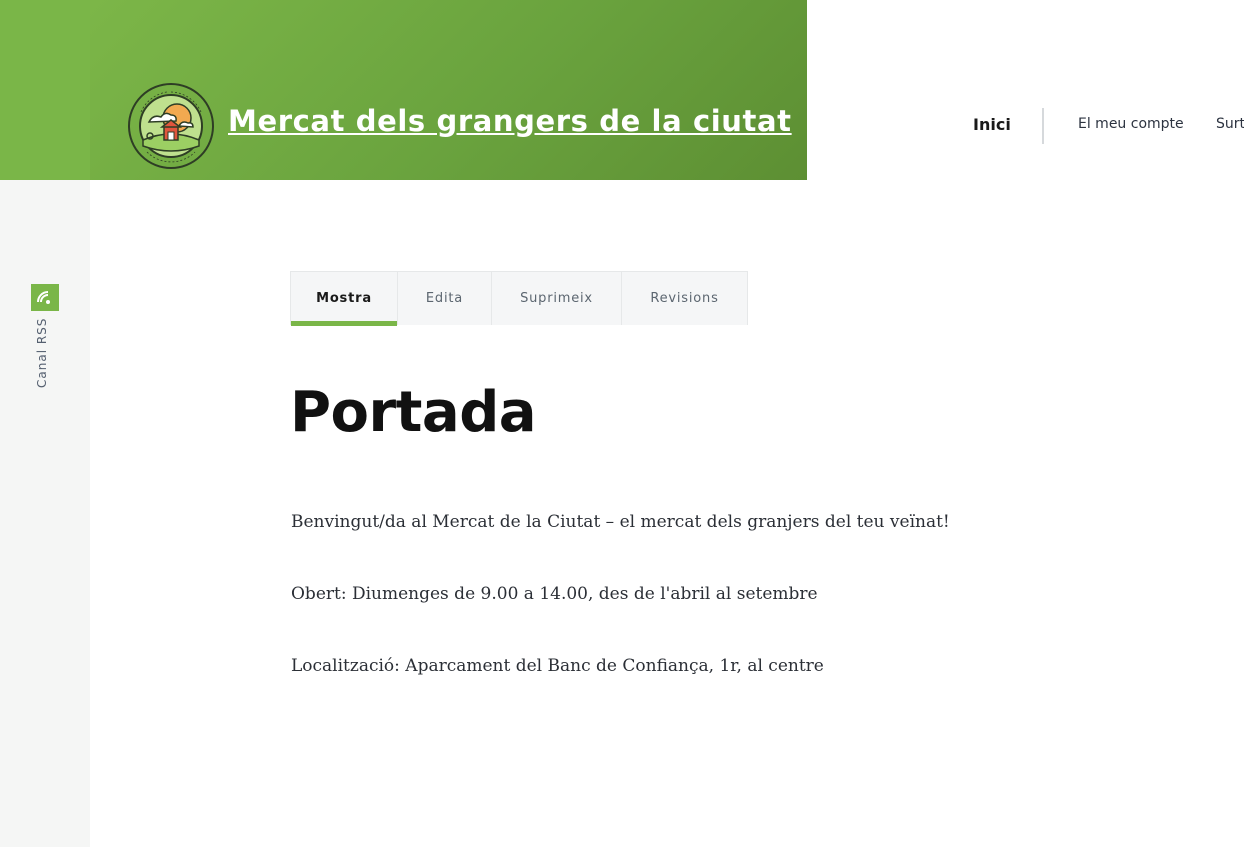 Image resolution: width=1244 pixels, height=847 pixels. Describe the element at coordinates (510, 121) in the screenshot. I see `site-name-link: Mercat dels grangers de la ciutat` at that location.